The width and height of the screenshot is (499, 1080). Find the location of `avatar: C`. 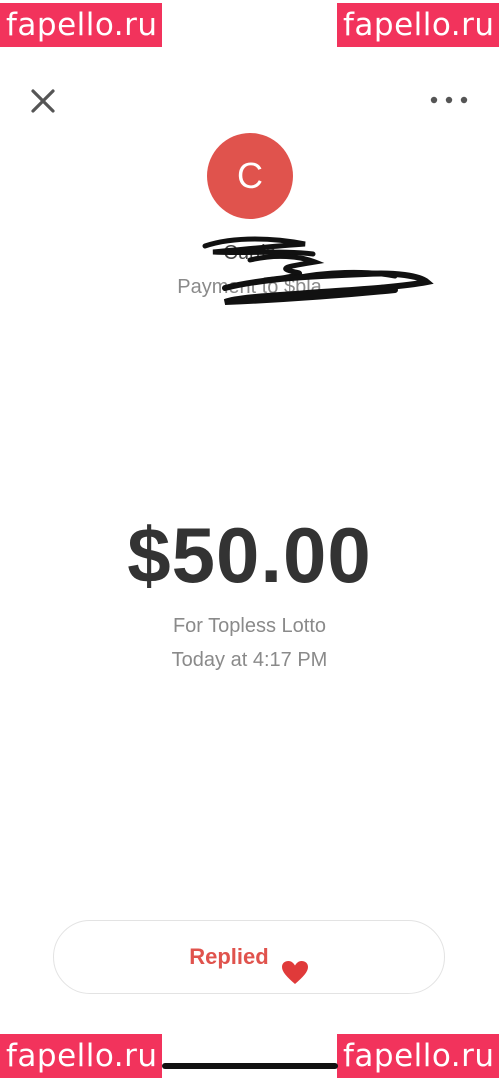

avatar: C is located at coordinates (250, 176).